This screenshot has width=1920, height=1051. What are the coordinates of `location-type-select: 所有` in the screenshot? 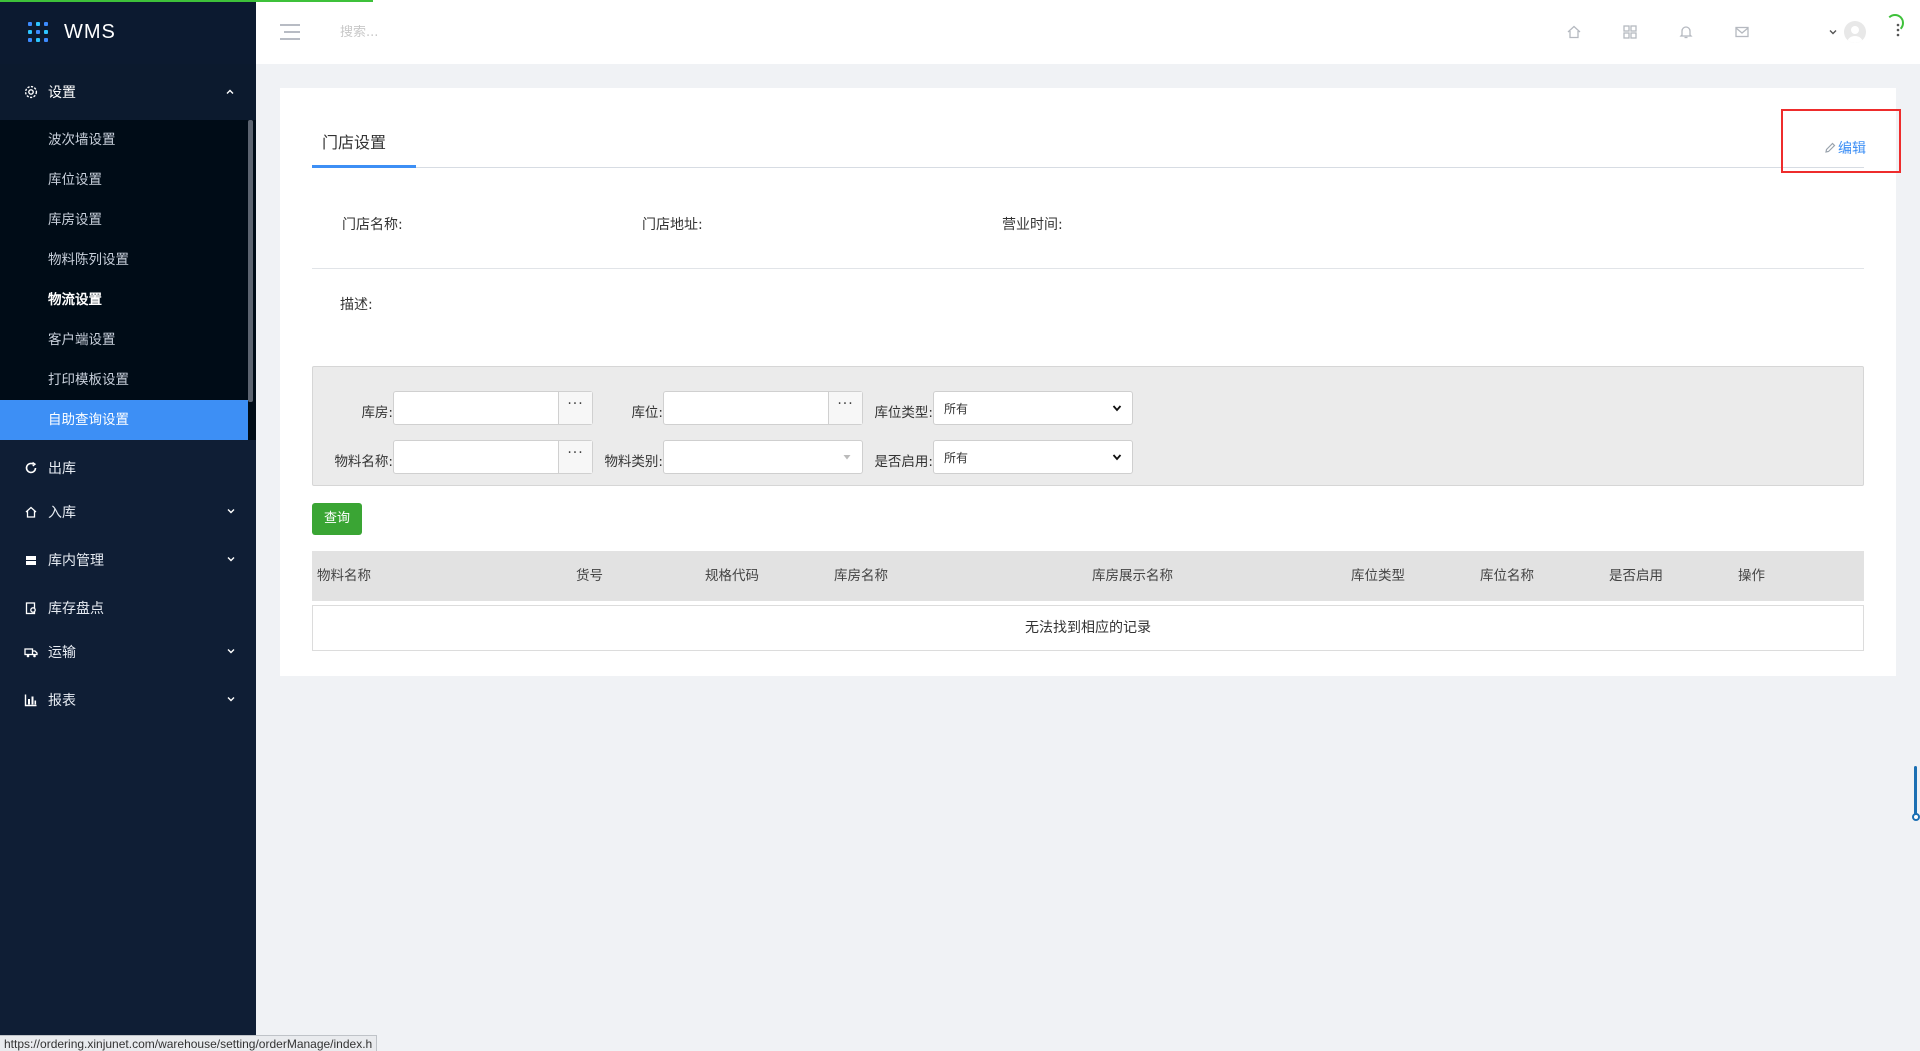 It's located at (1033, 408).